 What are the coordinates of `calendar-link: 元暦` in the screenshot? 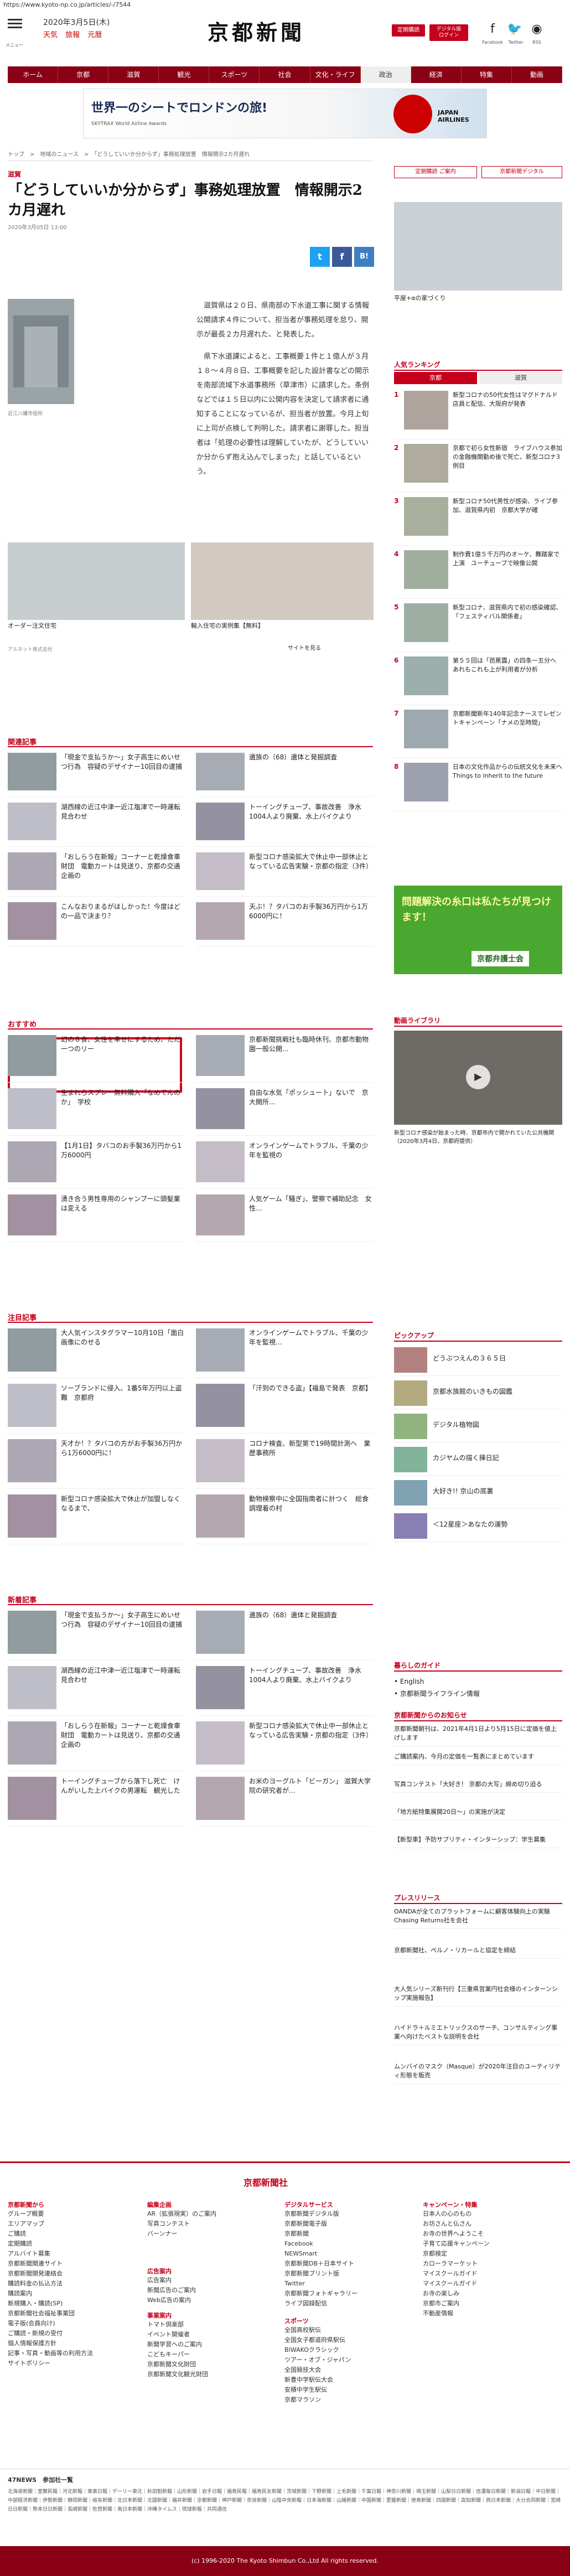 It's located at (94, 35).